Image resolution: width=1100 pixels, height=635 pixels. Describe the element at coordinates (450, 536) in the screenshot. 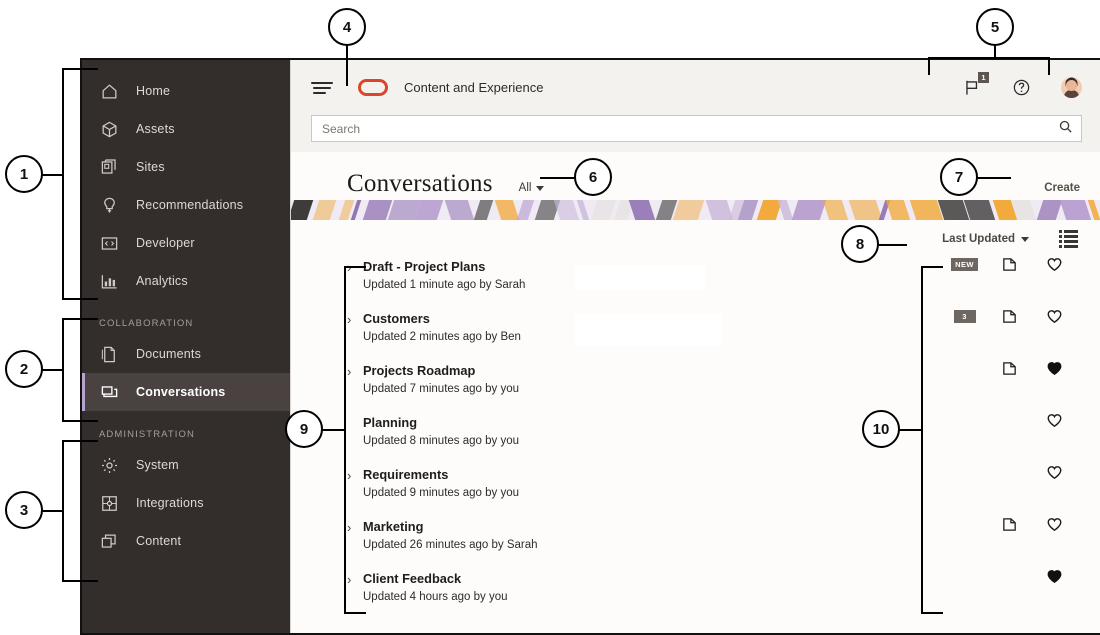

I see `conversation-text-block: Marketing Updated 26 minutes ago by Sarah` at that location.